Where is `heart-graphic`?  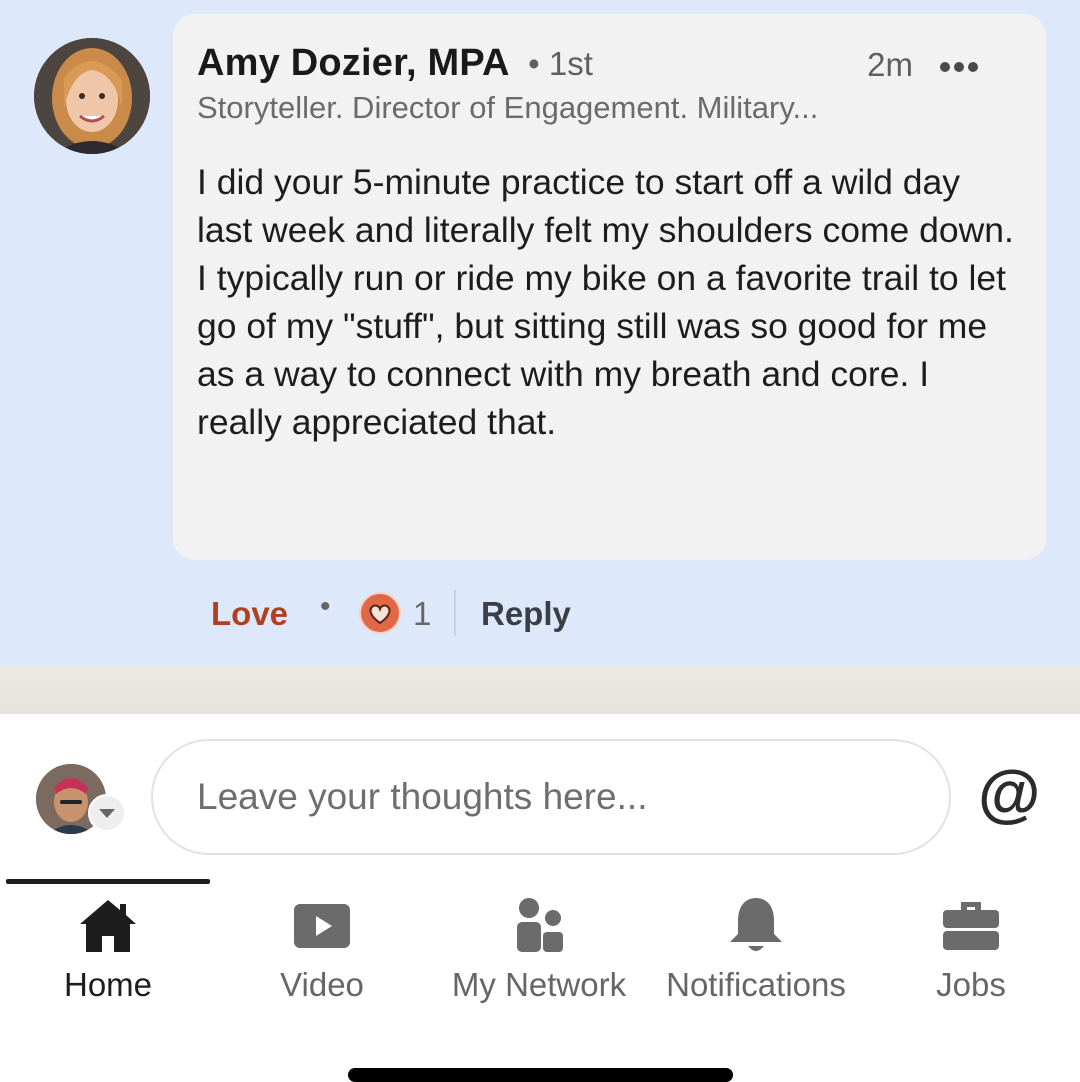 heart-graphic is located at coordinates (380, 614).